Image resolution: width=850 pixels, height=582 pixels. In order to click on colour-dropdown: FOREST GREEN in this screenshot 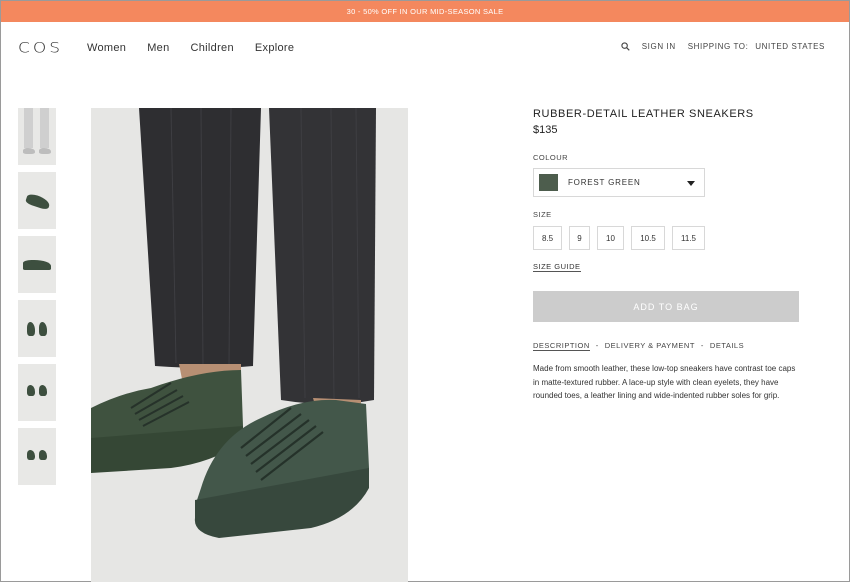, I will do `click(619, 182)`.